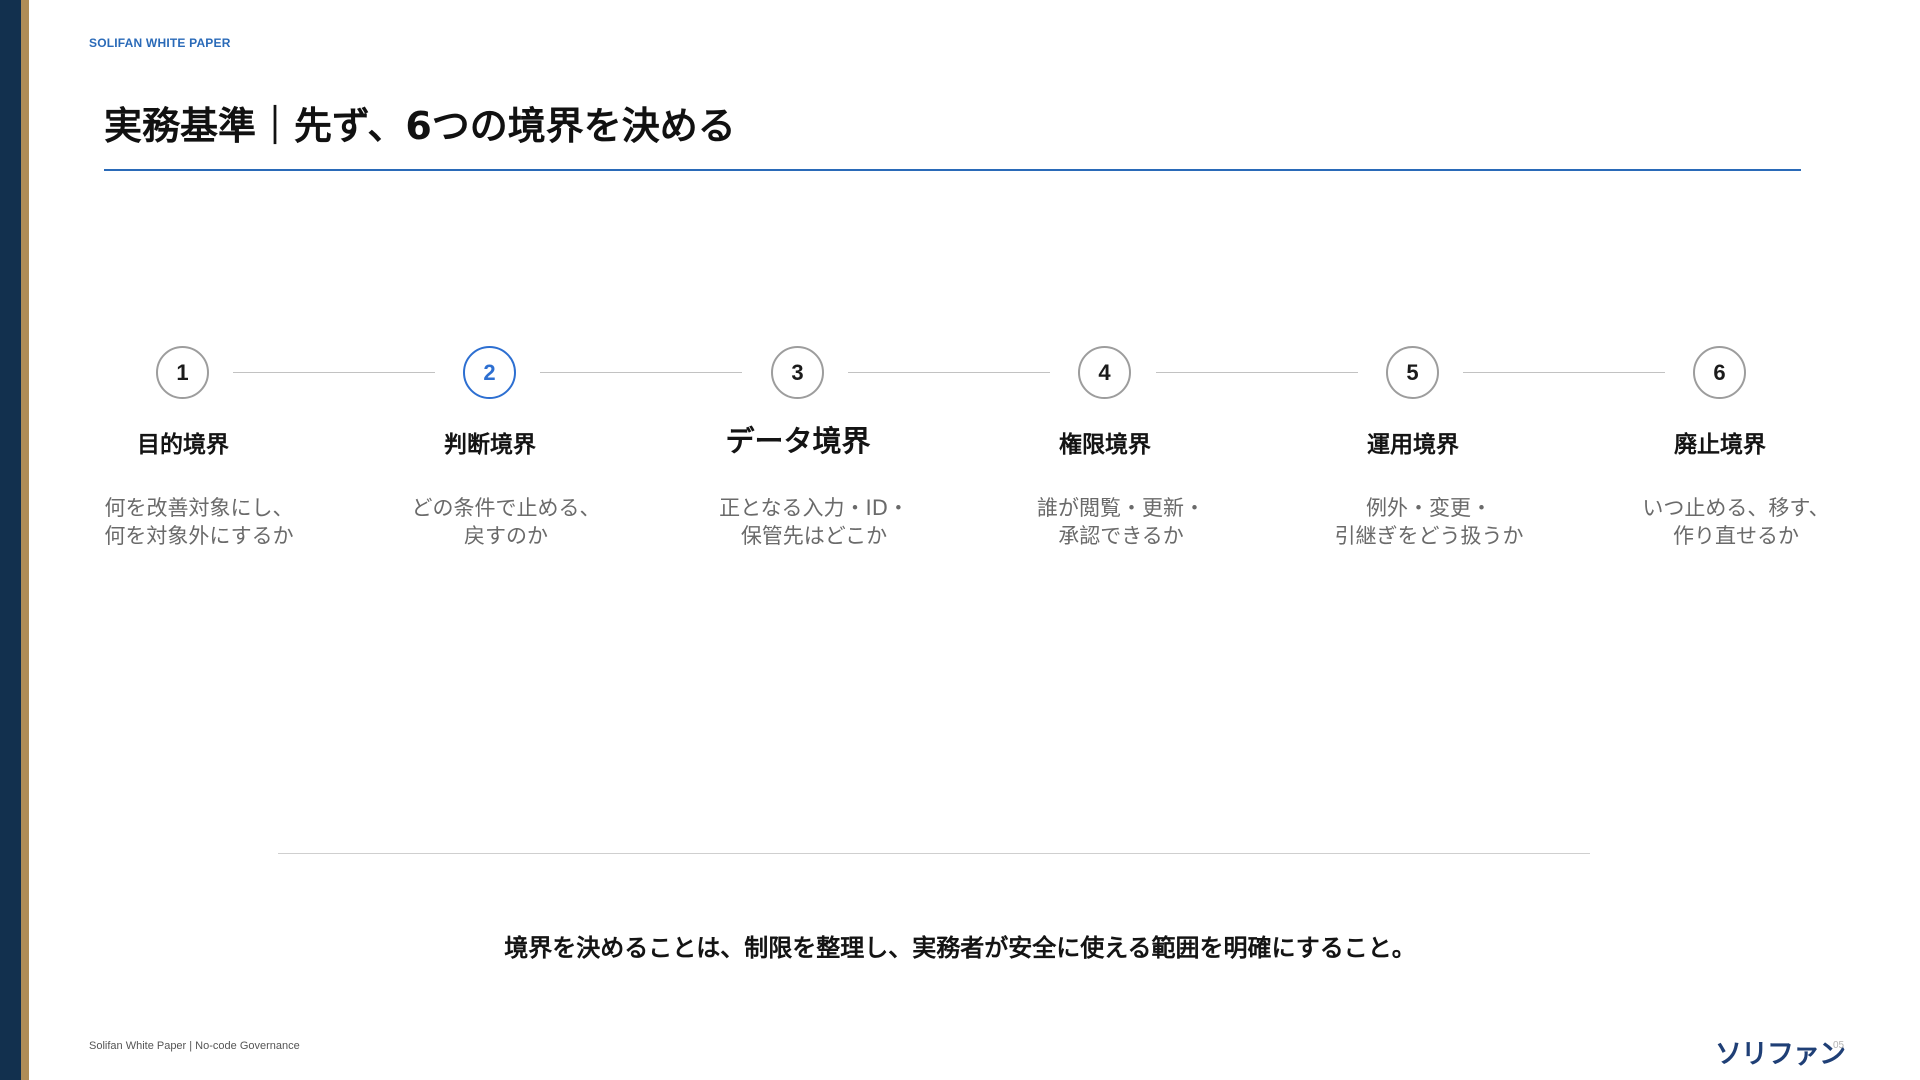 The width and height of the screenshot is (1920, 1080). What do you see at coordinates (199, 536) in the screenshot?
I see `step-1-description-line: 何を対象外にするか` at bounding box center [199, 536].